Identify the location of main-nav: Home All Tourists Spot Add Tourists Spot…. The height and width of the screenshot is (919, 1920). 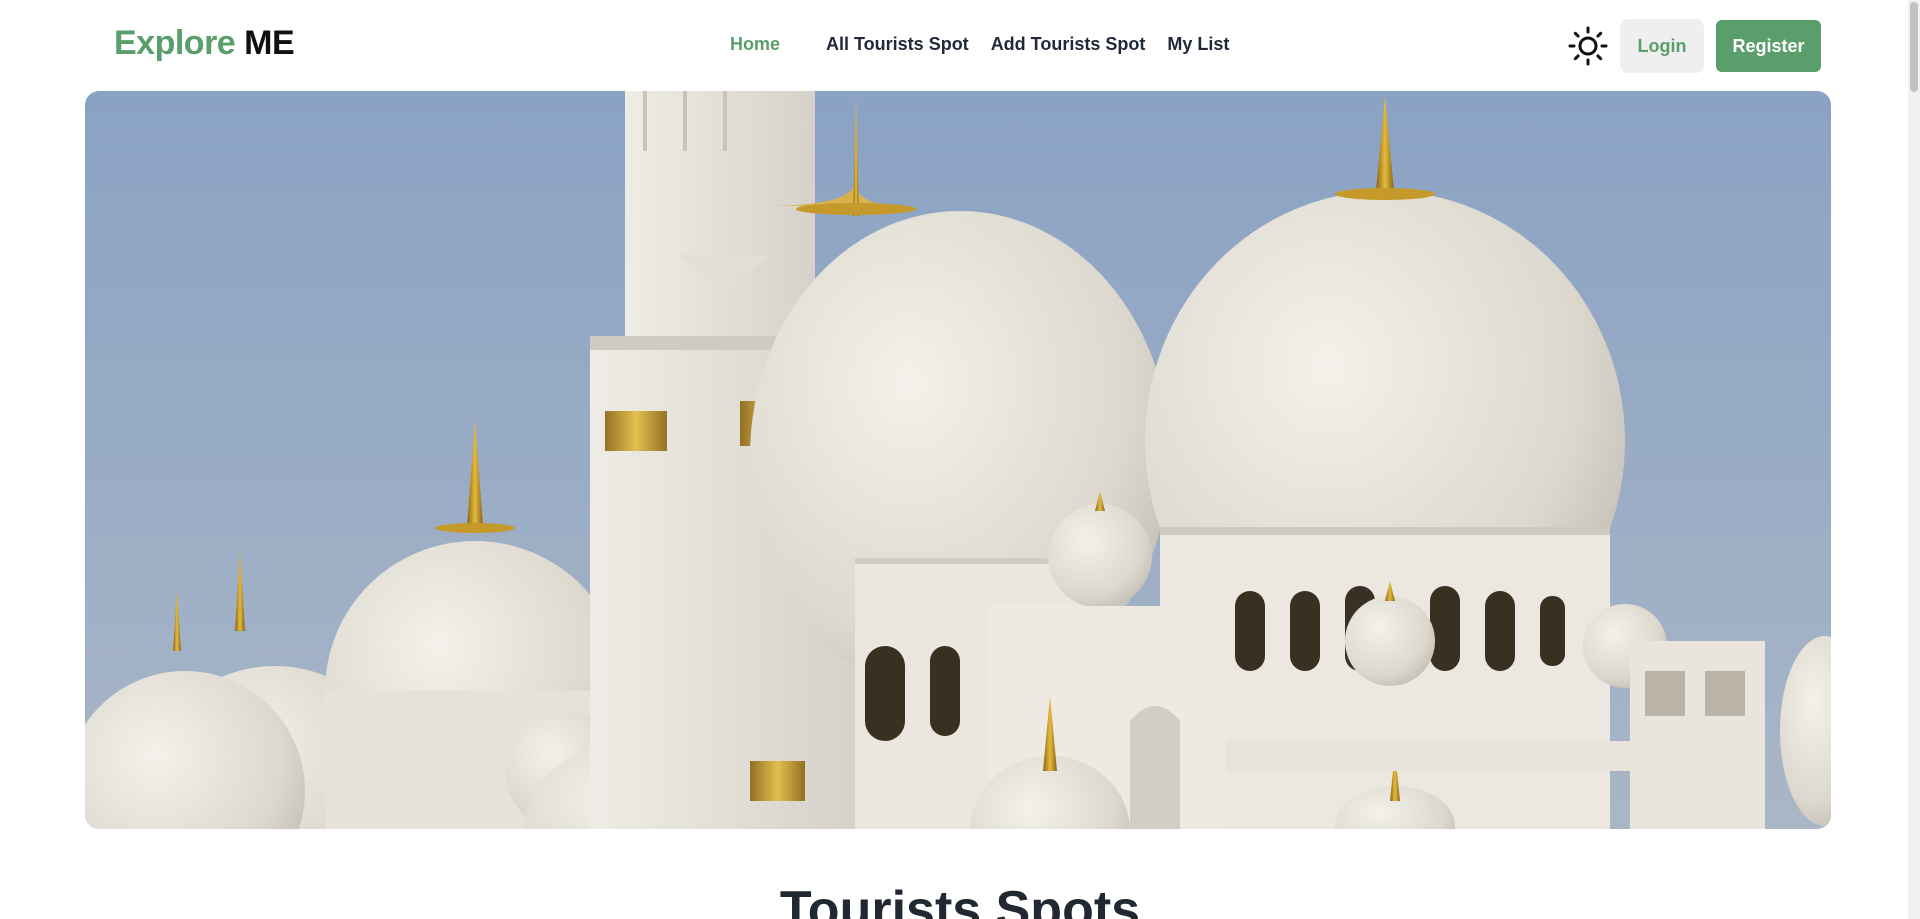
(979, 44).